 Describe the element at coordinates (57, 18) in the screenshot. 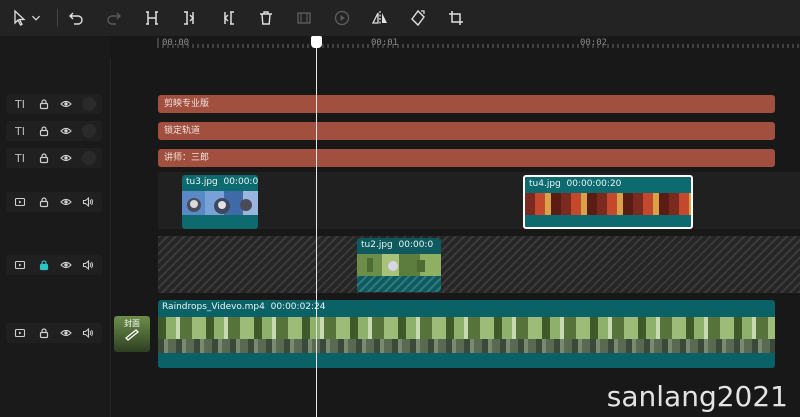

I see `toolbar-divider` at that location.